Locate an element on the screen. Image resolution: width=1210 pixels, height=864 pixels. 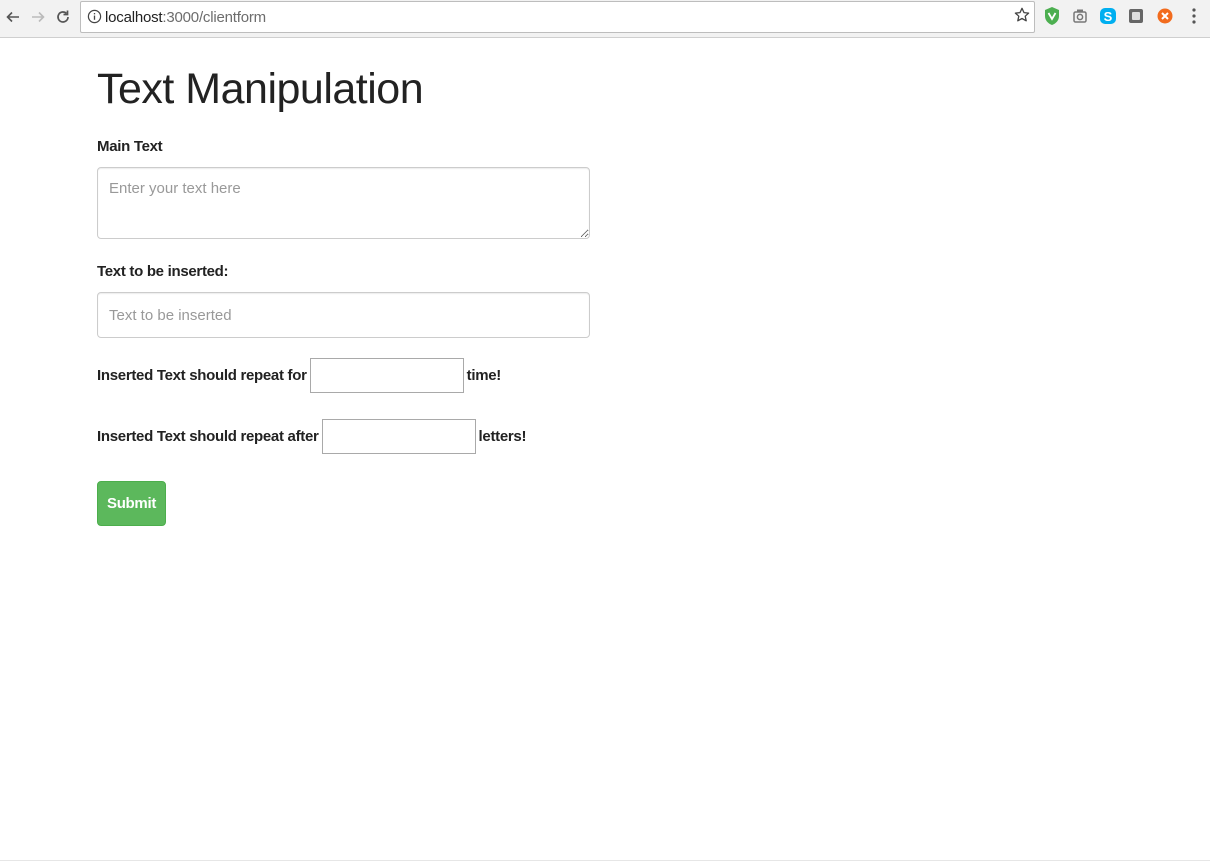
main-text-label: Main Text is located at coordinates (130, 146).